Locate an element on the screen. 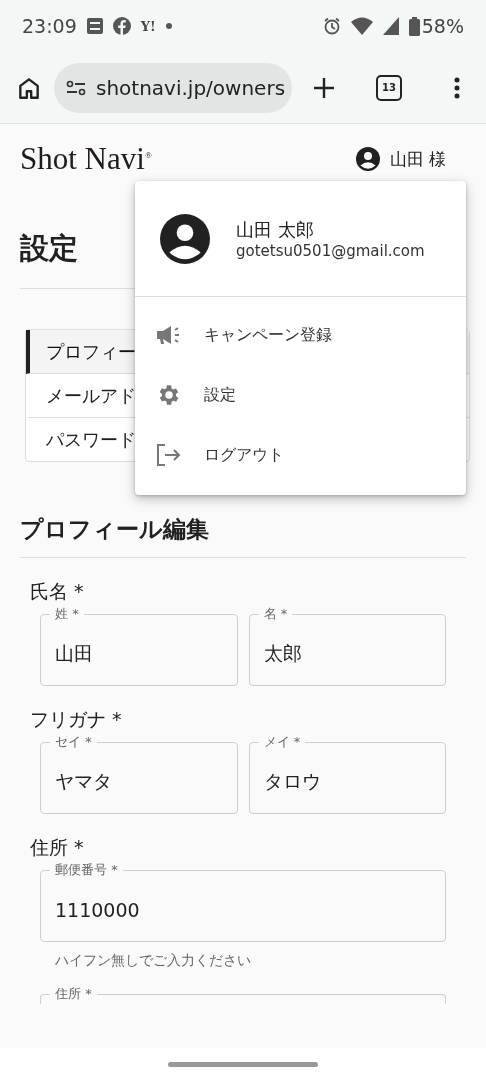 The image size is (486, 1080). dot-icon is located at coordinates (168, 26).